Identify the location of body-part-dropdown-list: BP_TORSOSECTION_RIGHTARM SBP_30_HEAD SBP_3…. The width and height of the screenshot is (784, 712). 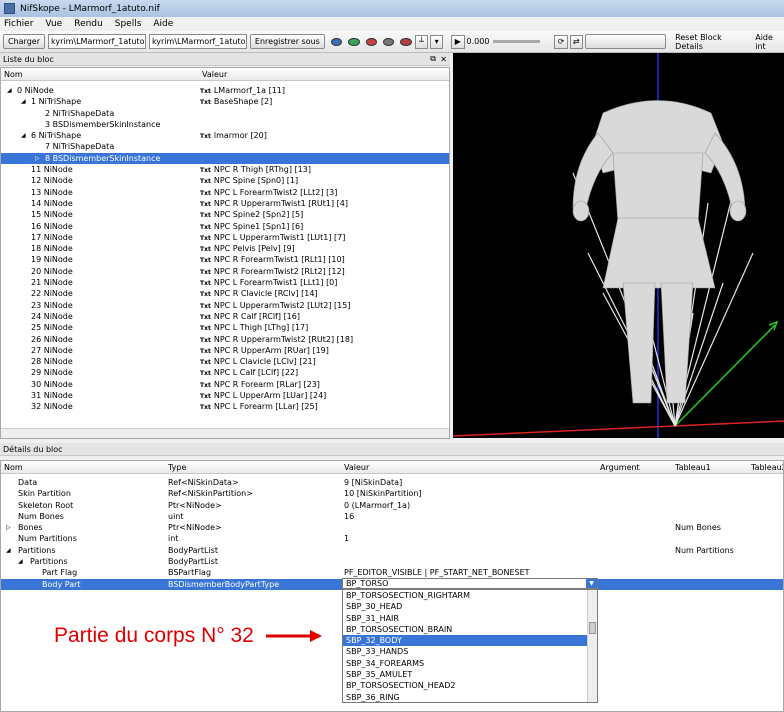
(470, 646).